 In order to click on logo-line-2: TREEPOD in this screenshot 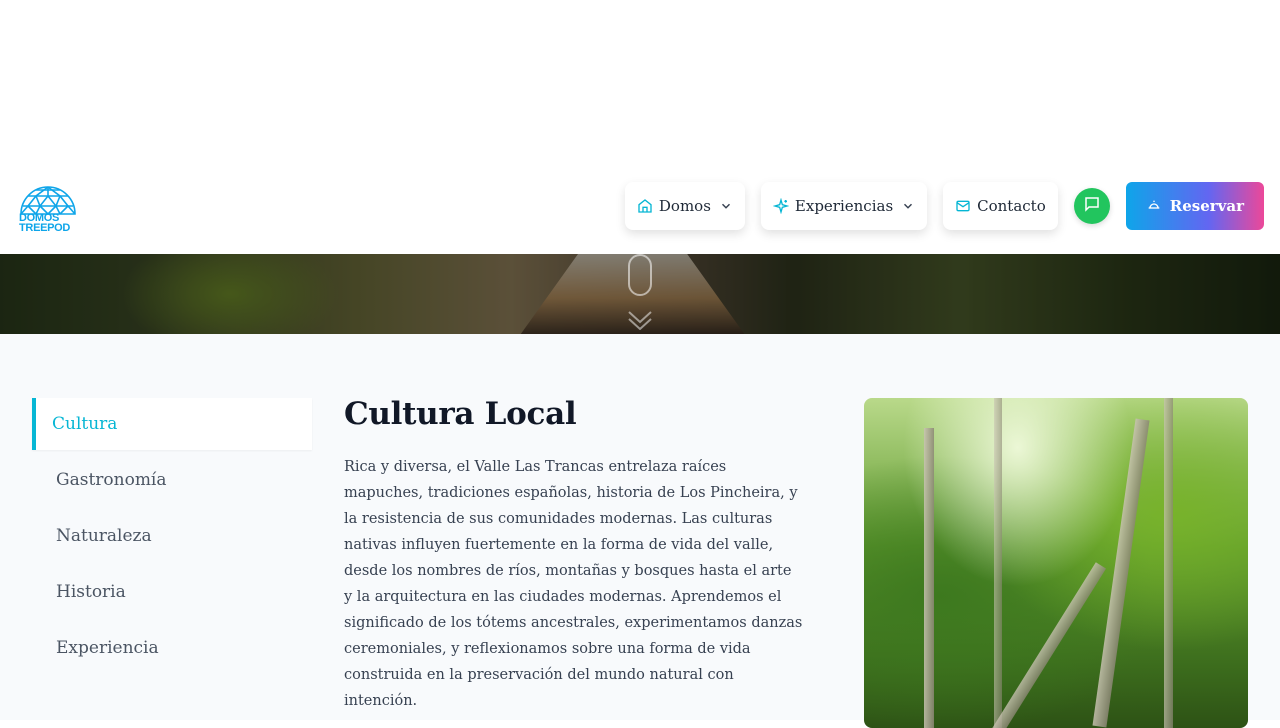, I will do `click(45, 228)`.